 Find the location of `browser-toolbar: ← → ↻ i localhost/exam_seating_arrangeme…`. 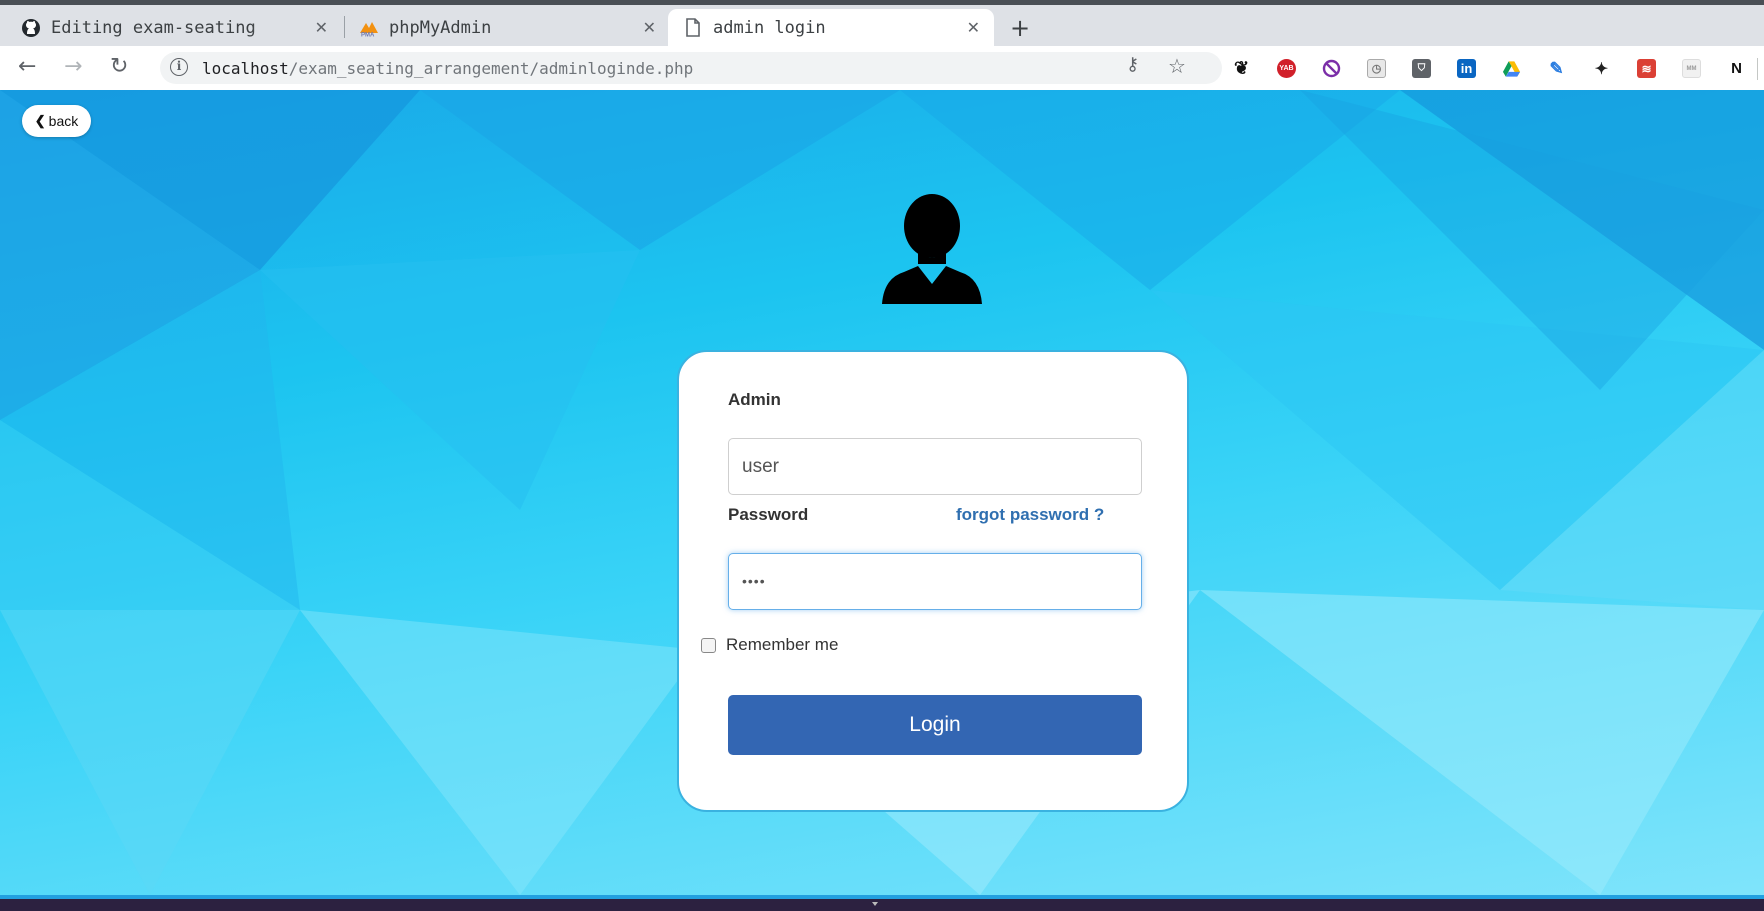

browser-toolbar: ← → ↻ i localhost/exam_seating_arrangeme… is located at coordinates (882, 68).